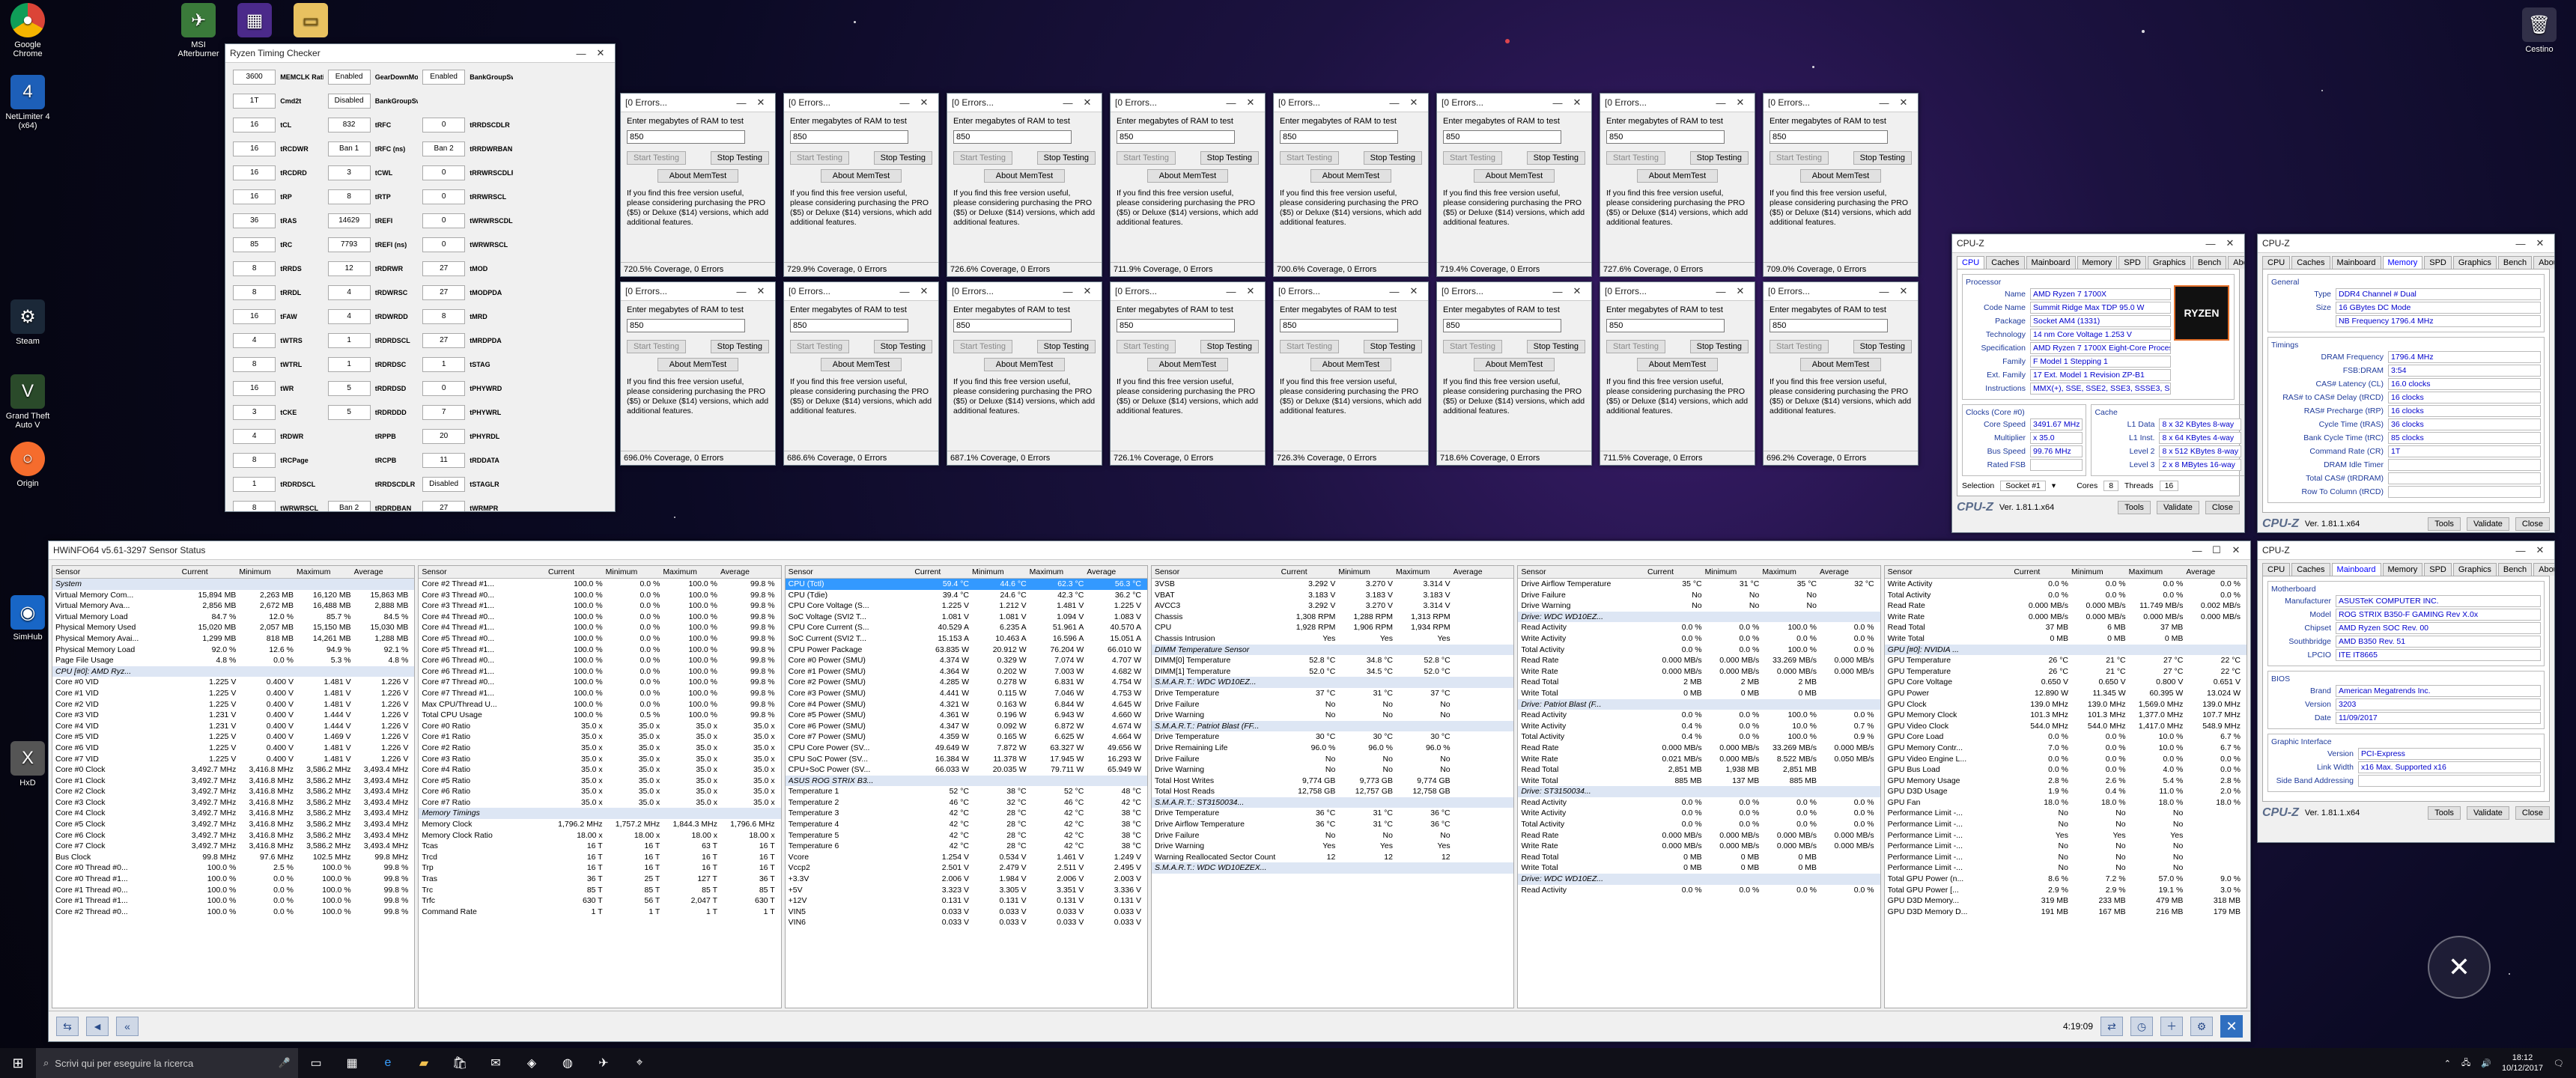 The image size is (2576, 1078). Describe the element at coordinates (18, 1063) in the screenshot. I see `start-button: ⊞` at that location.